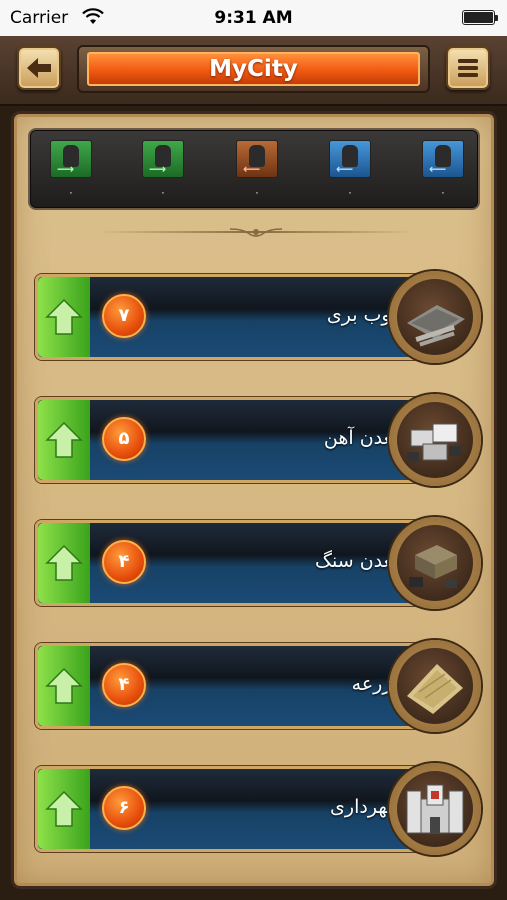 The image size is (507, 900). Describe the element at coordinates (258, 440) in the screenshot. I see `building-row-iron-mine: ۵ معدن آهن` at that location.